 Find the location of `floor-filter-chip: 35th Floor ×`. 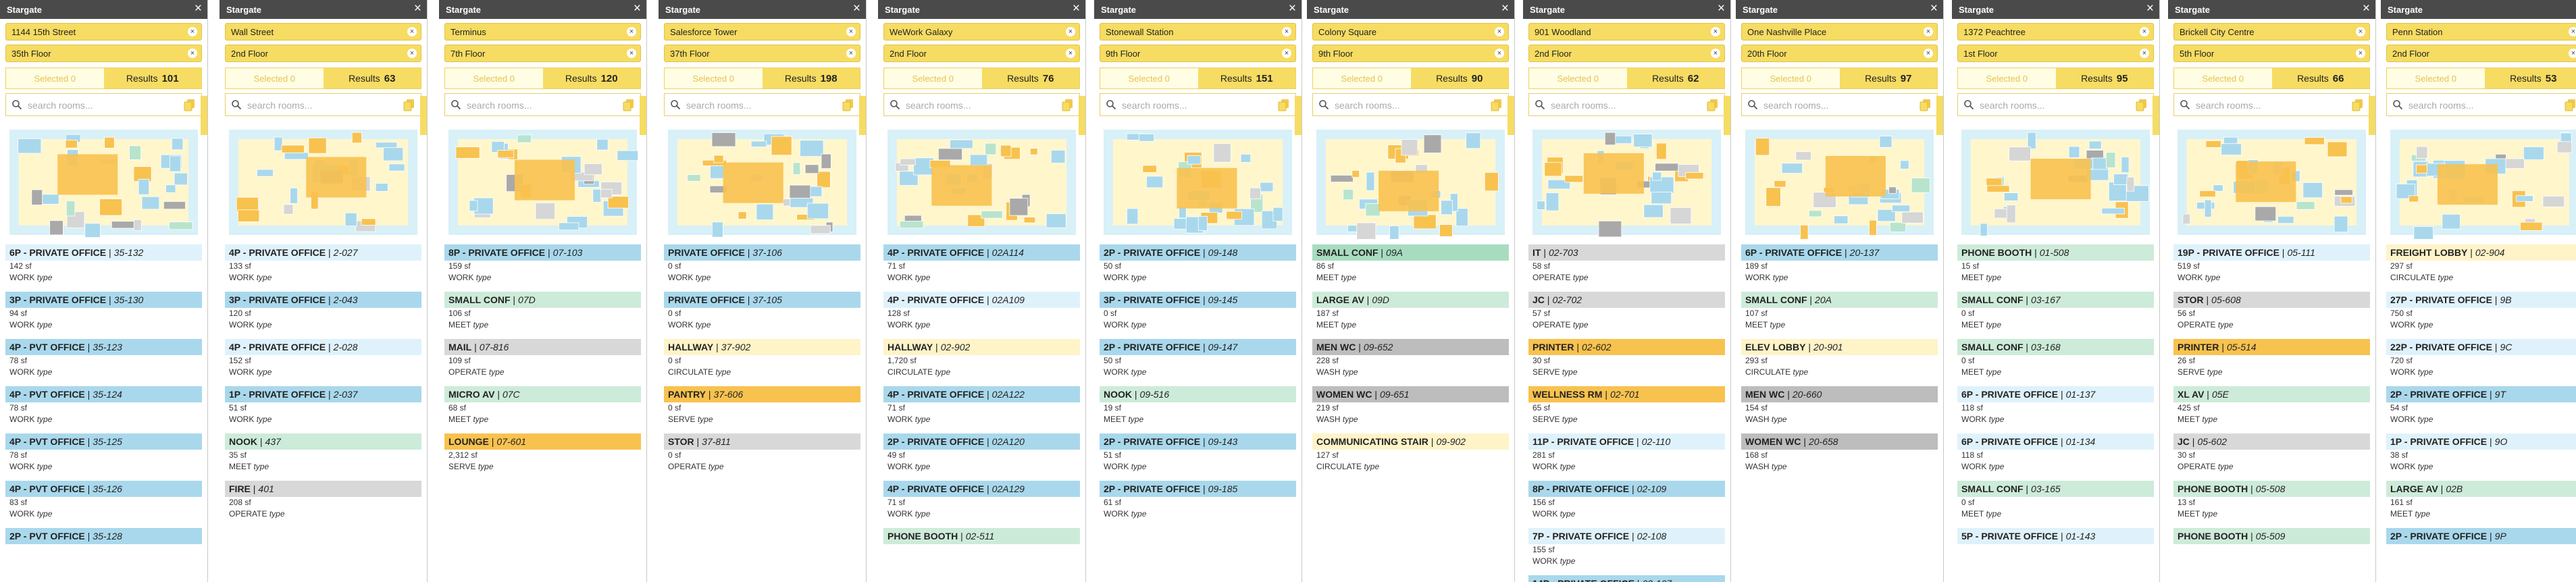

floor-filter-chip: 35th Floor × is located at coordinates (103, 53).